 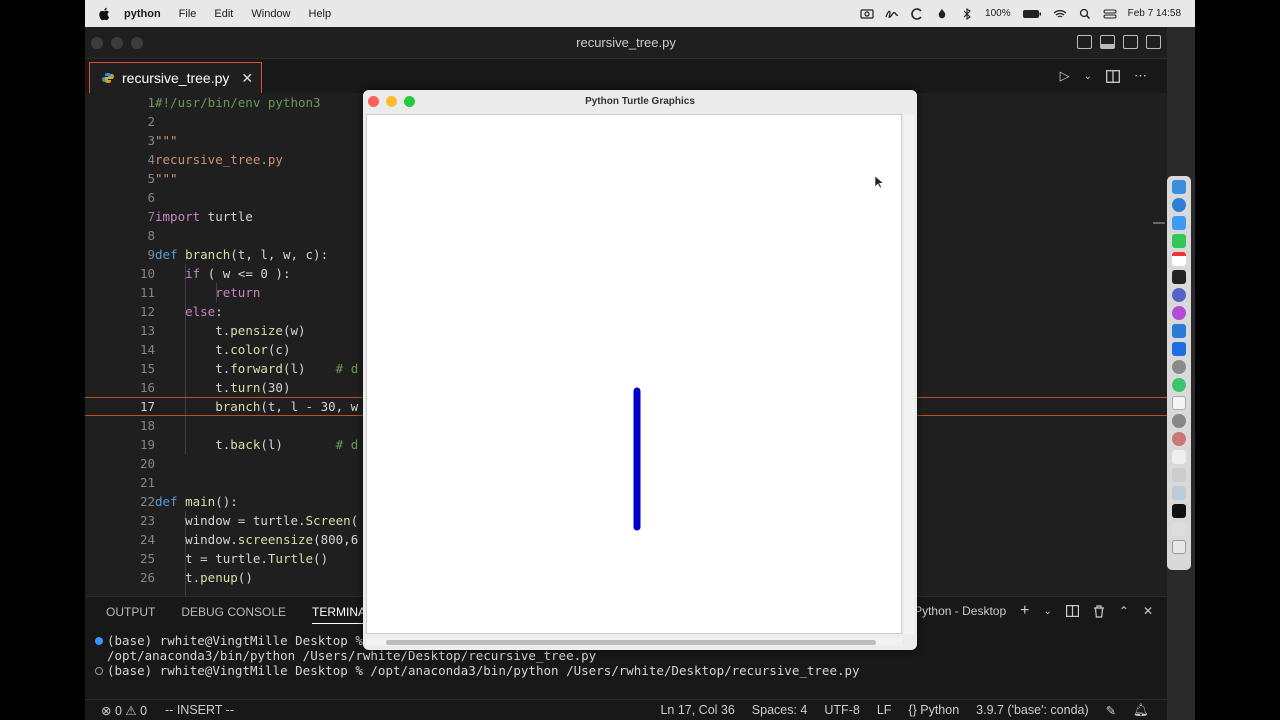 What do you see at coordinates (1113, 76) in the screenshot?
I see `split-editor-icon` at bounding box center [1113, 76].